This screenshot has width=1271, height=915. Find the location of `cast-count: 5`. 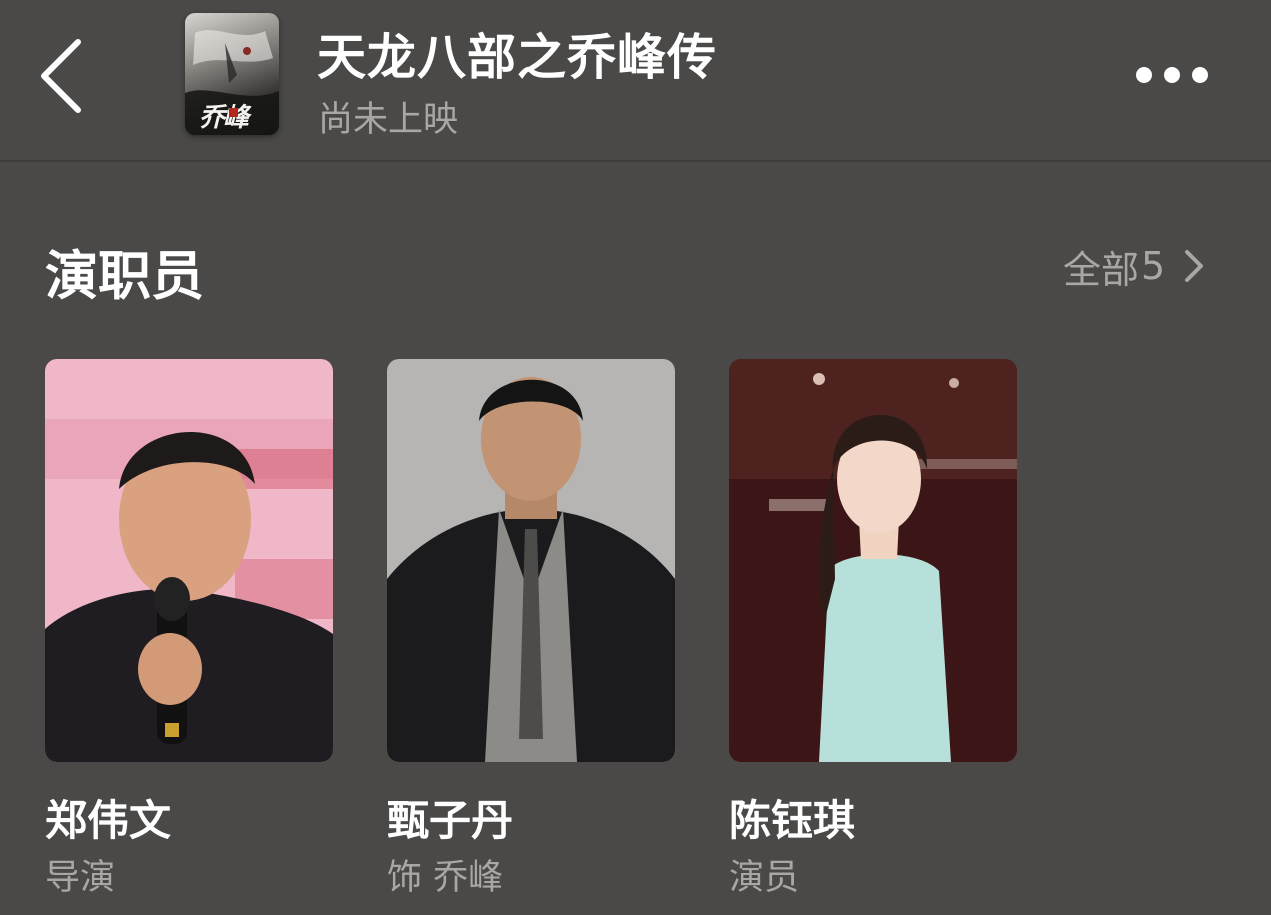

cast-count: 5 is located at coordinates (1153, 266).